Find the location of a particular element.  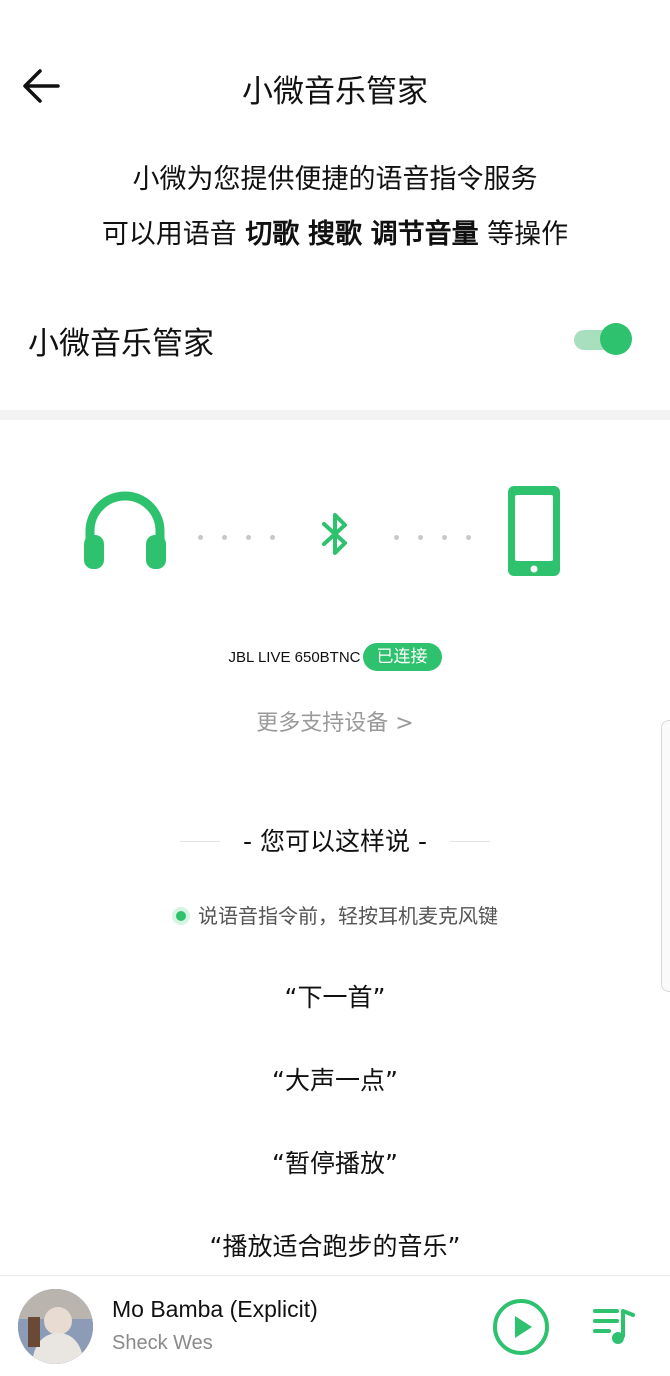

toggle-knob is located at coordinates (616, 339).